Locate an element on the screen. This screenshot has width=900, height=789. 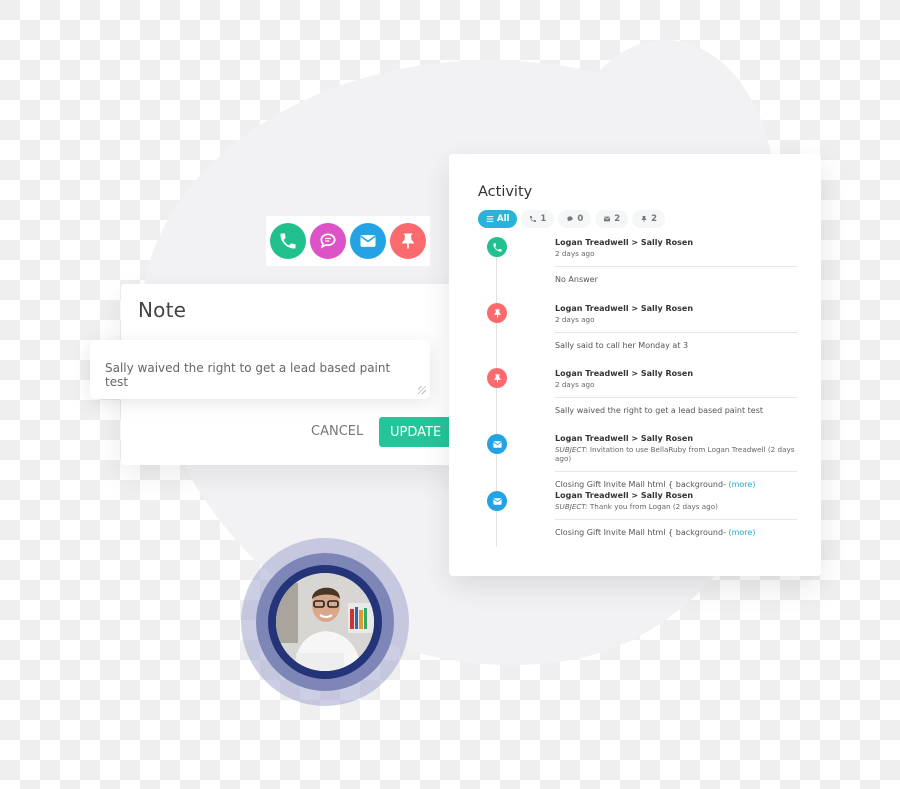
person-photo is located at coordinates (325, 622).